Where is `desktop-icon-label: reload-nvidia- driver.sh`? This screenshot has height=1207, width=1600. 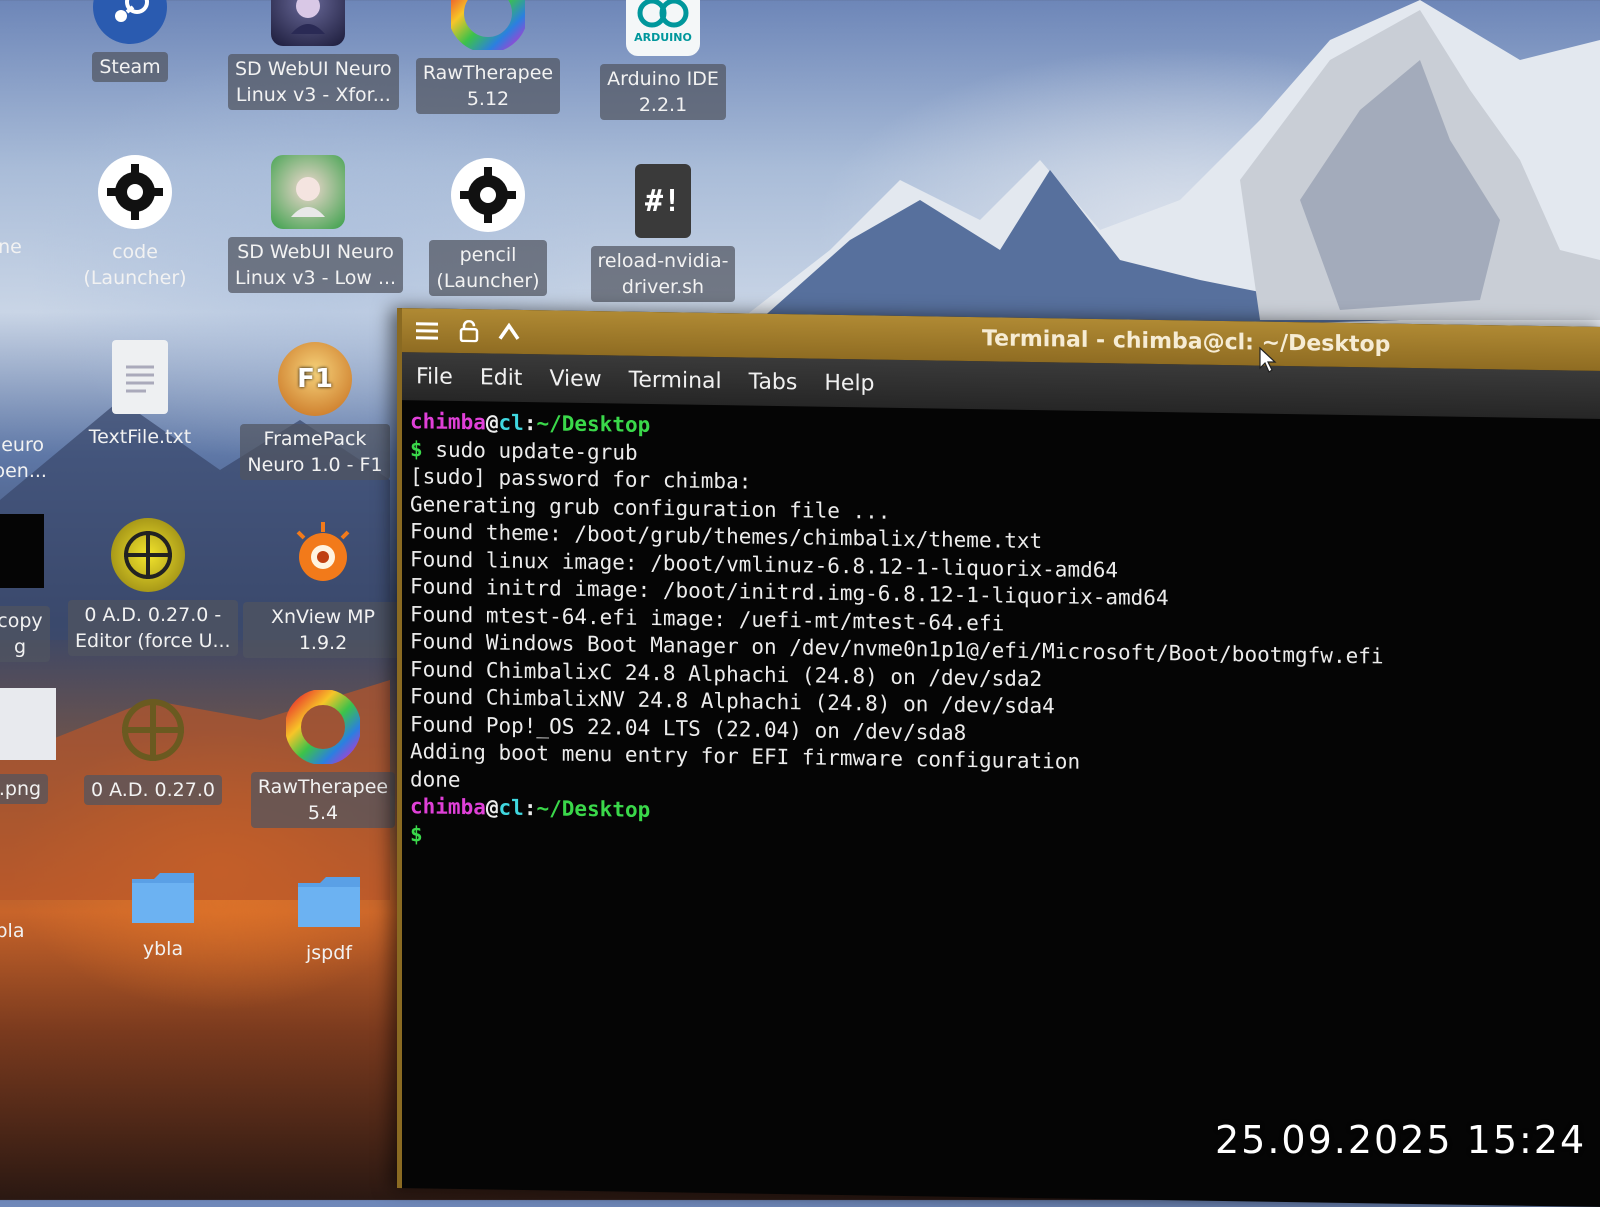 desktop-icon-label: reload-nvidia- driver.sh is located at coordinates (663, 274).